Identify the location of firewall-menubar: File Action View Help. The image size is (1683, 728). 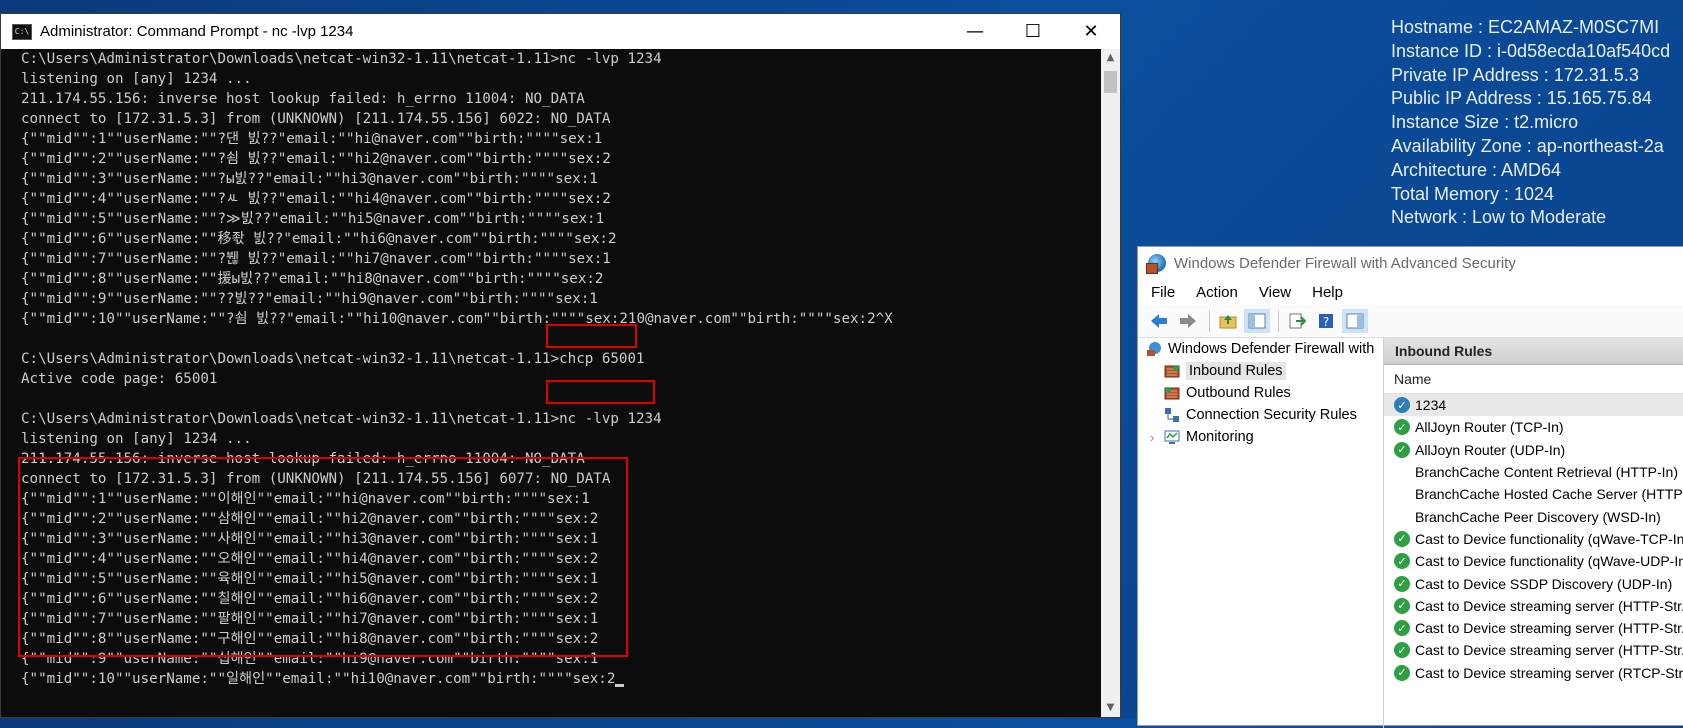
(1410, 292).